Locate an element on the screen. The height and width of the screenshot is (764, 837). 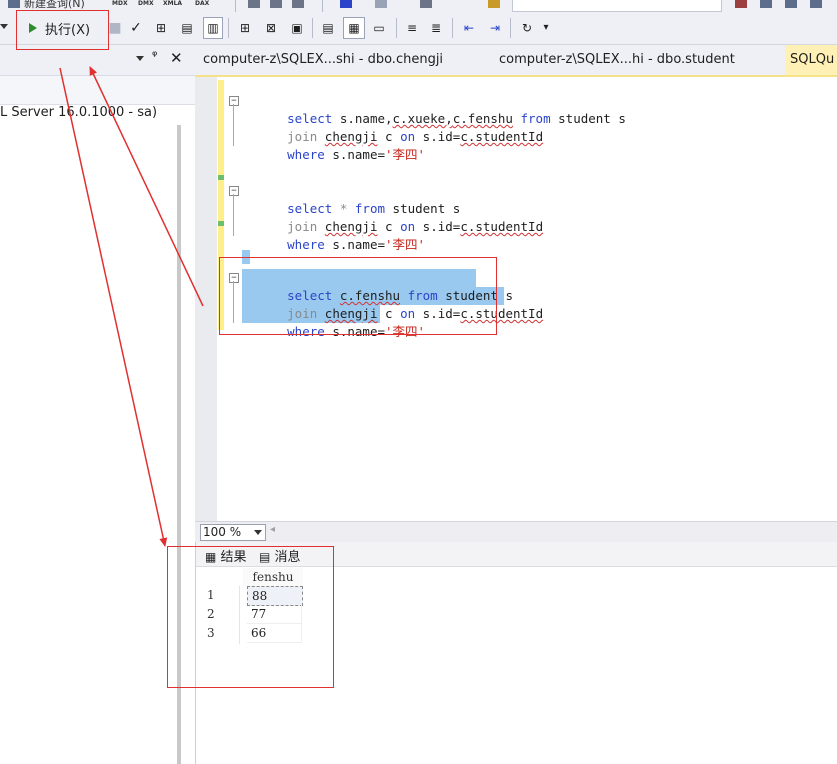
arrow-to-results is located at coordinates (113, 307).